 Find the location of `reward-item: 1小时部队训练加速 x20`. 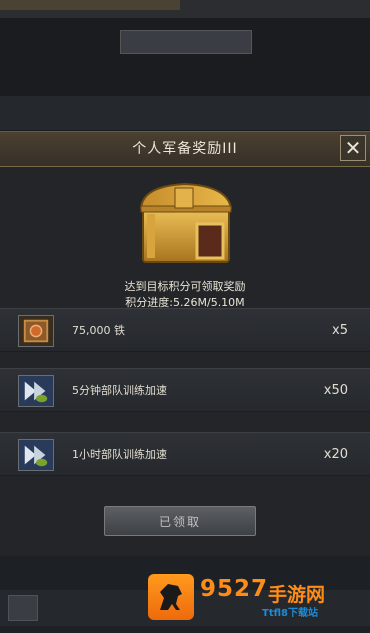

reward-item: 1小时部队训练加速 x20 is located at coordinates (185, 454).